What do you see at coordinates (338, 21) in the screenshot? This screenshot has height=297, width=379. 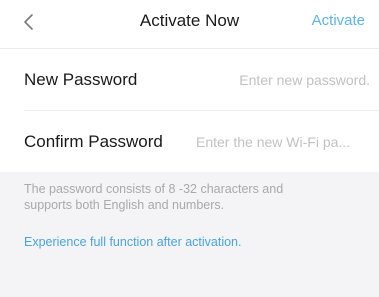 I see `activate-button: Activate` at bounding box center [338, 21].